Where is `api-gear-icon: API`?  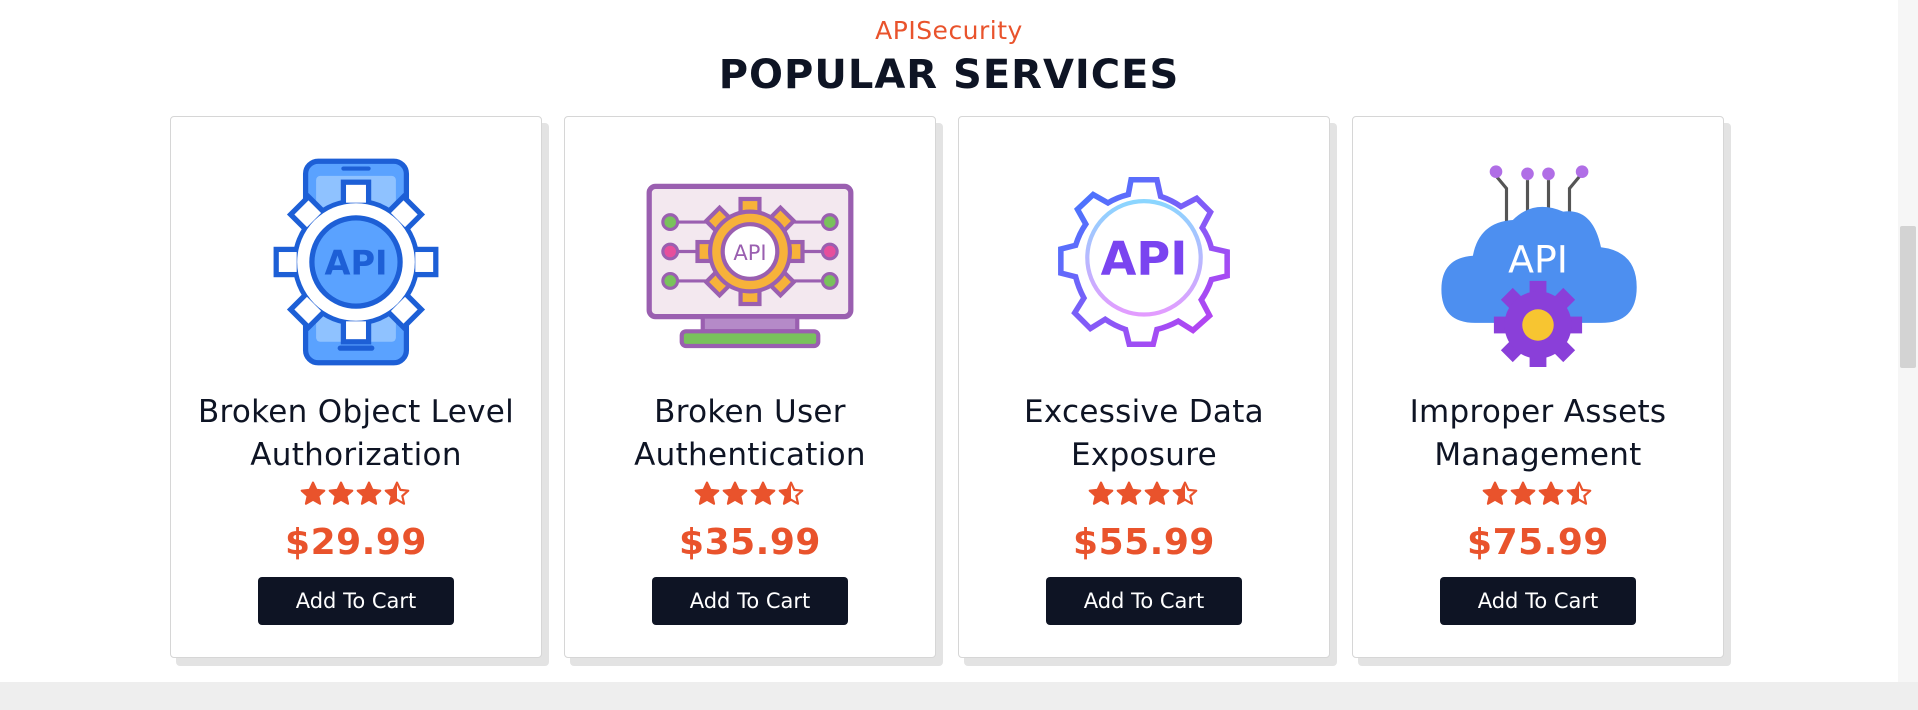
api-gear-icon: API is located at coordinates (1144, 262).